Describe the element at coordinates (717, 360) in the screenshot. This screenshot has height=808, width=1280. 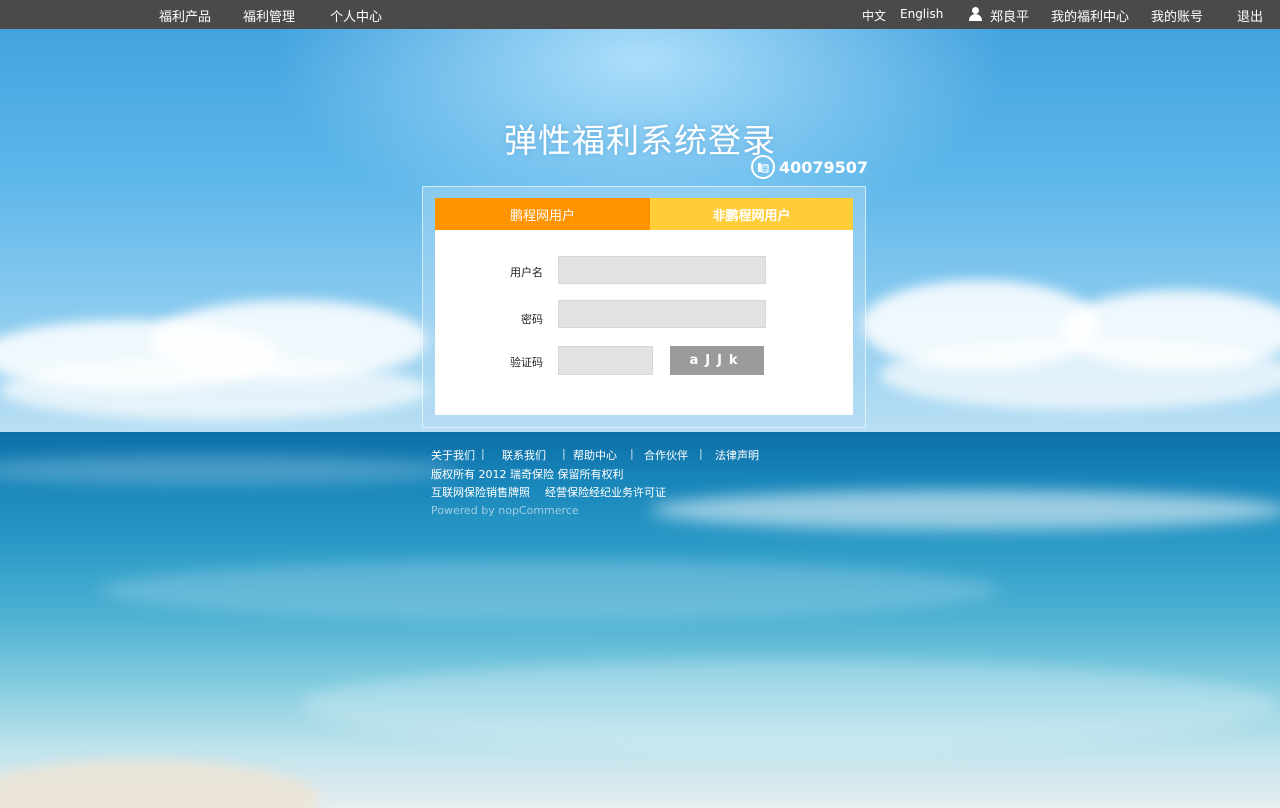
I see `captcha-image: aJJk` at that location.